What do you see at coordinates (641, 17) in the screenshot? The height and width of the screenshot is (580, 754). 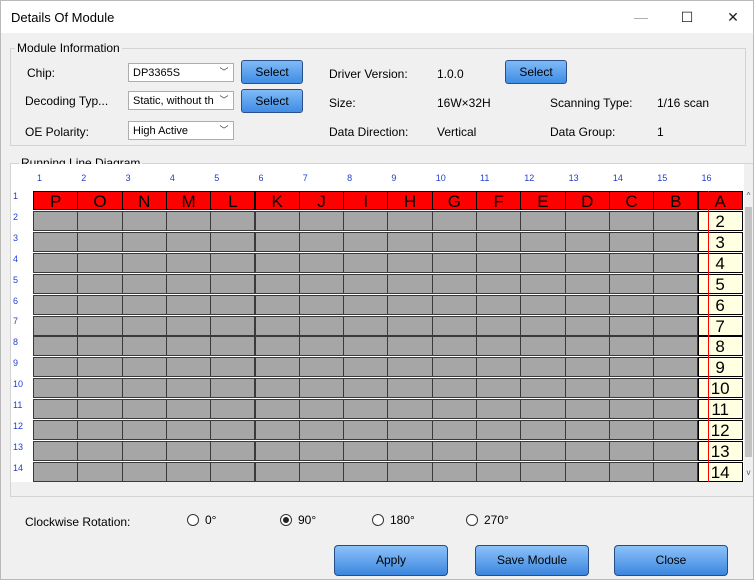 I see `minimize-button: —` at bounding box center [641, 17].